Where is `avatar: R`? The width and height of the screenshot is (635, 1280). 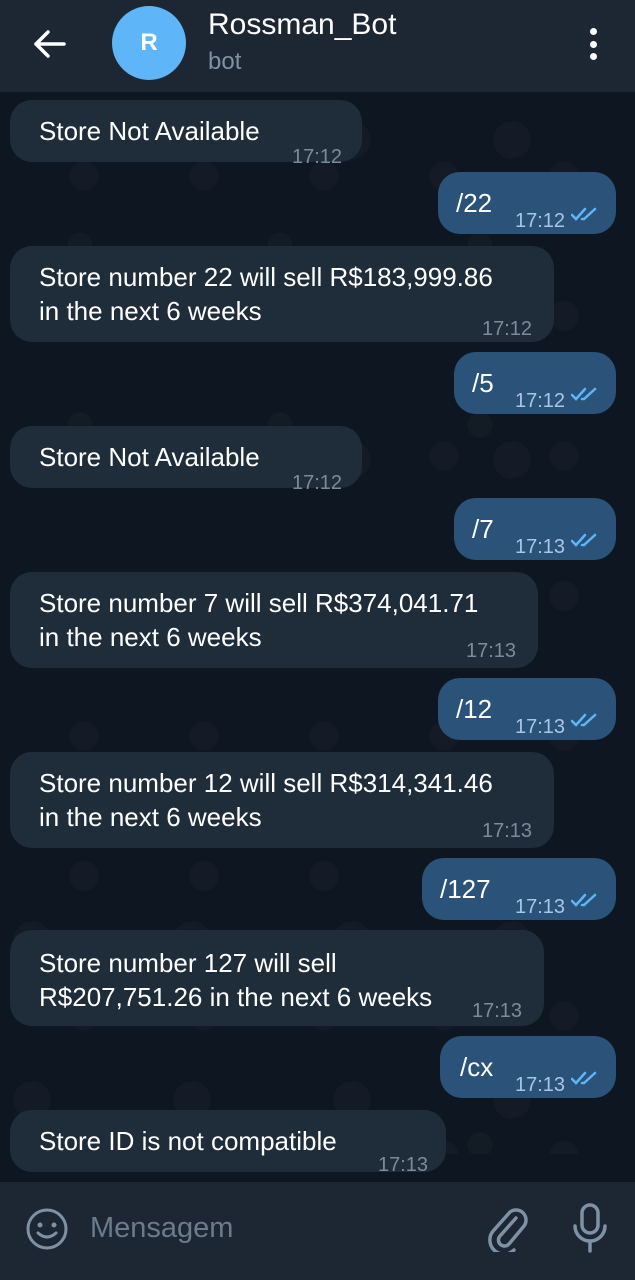 avatar: R is located at coordinates (149, 43).